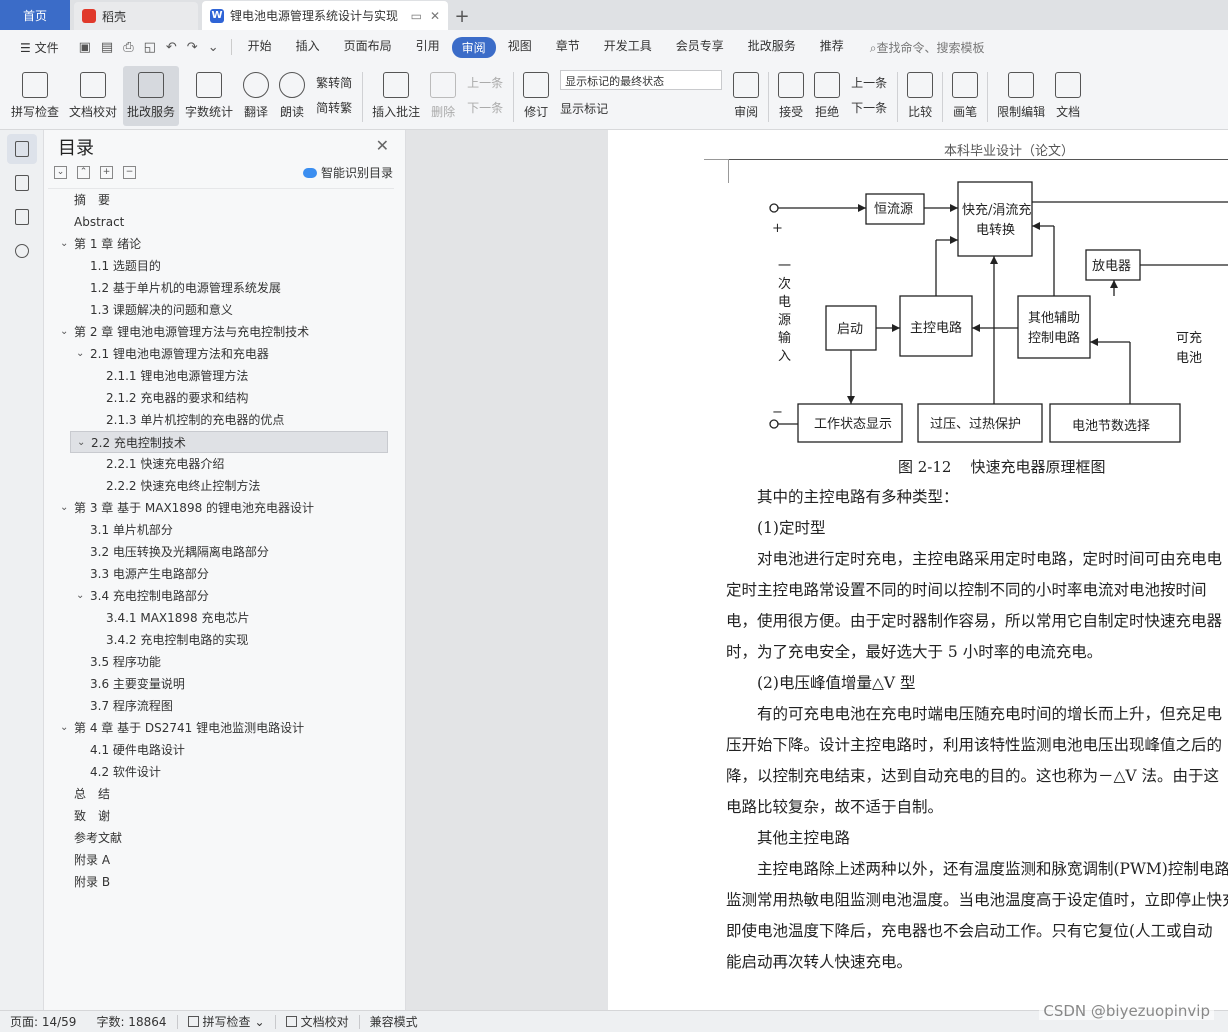 This screenshot has width=1228, height=1032. Describe the element at coordinates (221, 662) in the screenshot. I see `toc-item: 3.5 程序功能` at that location.